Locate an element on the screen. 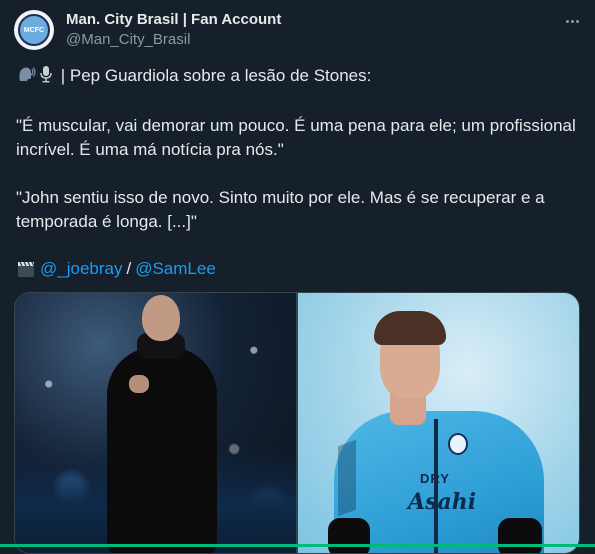  mention-joebray: @_joebray is located at coordinates (81, 269).